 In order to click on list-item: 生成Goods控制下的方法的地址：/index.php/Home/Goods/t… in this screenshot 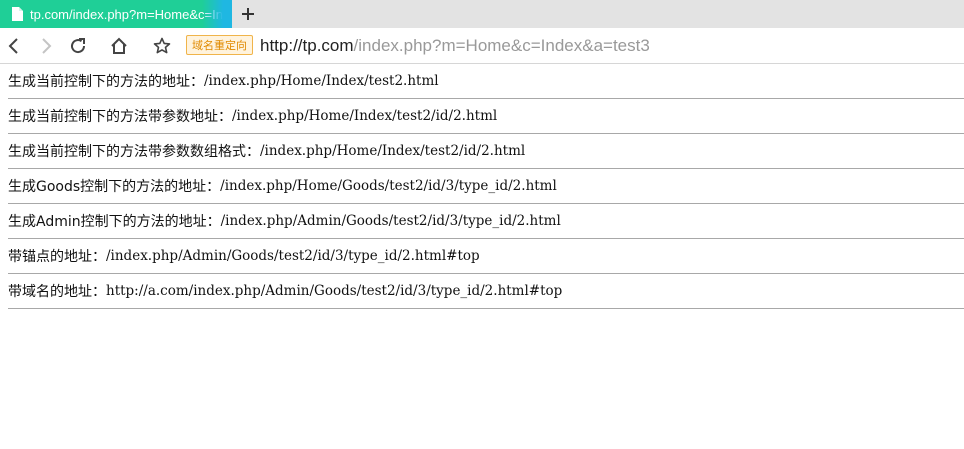, I will do `click(486, 186)`.